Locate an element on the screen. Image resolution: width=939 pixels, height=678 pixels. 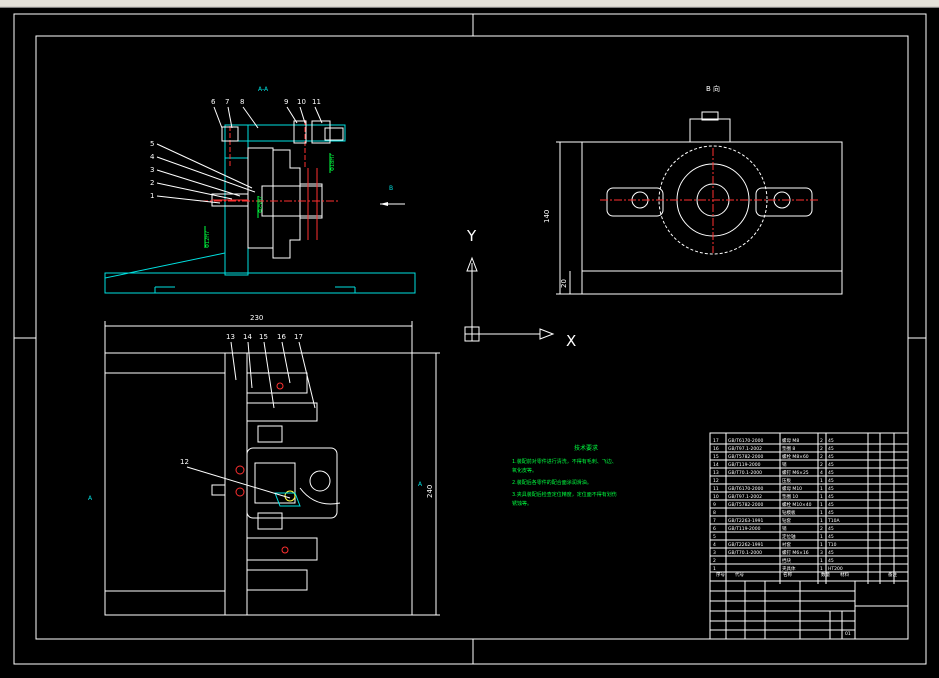
table-row: 16 GB/T97.1-2002 垫圈 8 2 45 is located at coordinates (809, 449).